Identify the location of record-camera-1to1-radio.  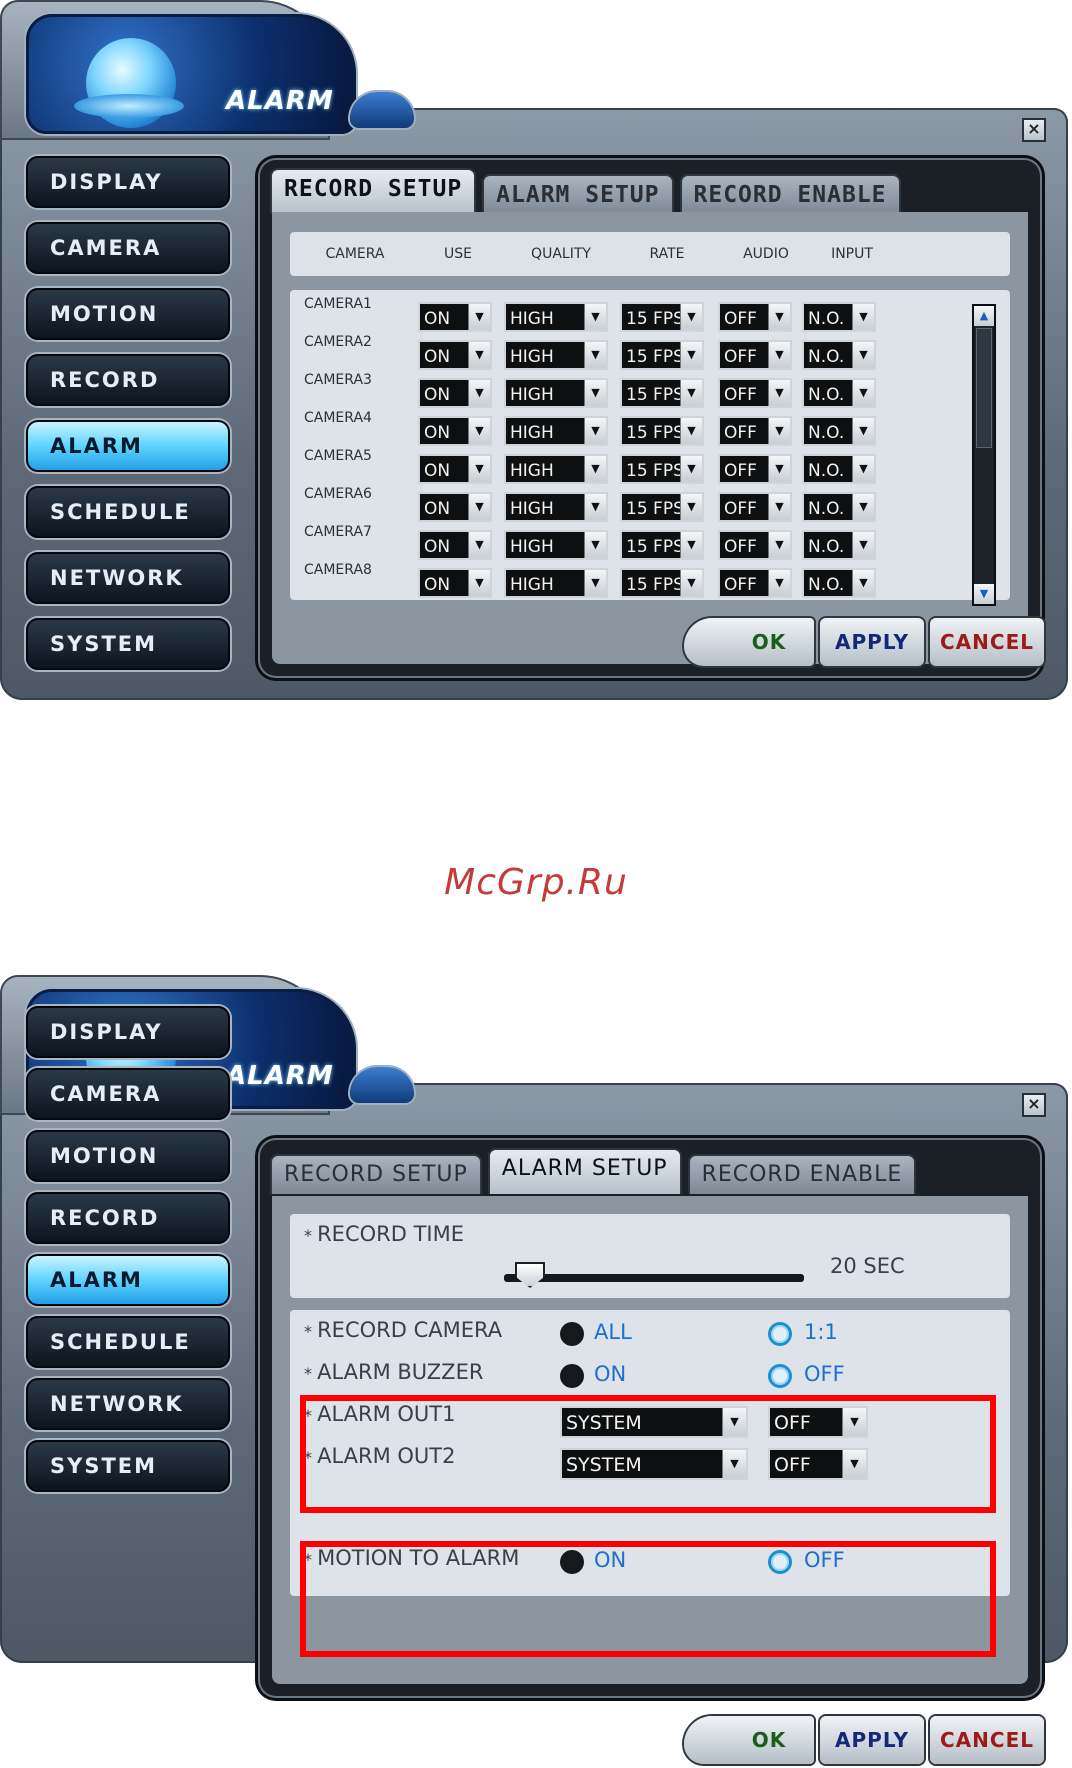
(780, 1334).